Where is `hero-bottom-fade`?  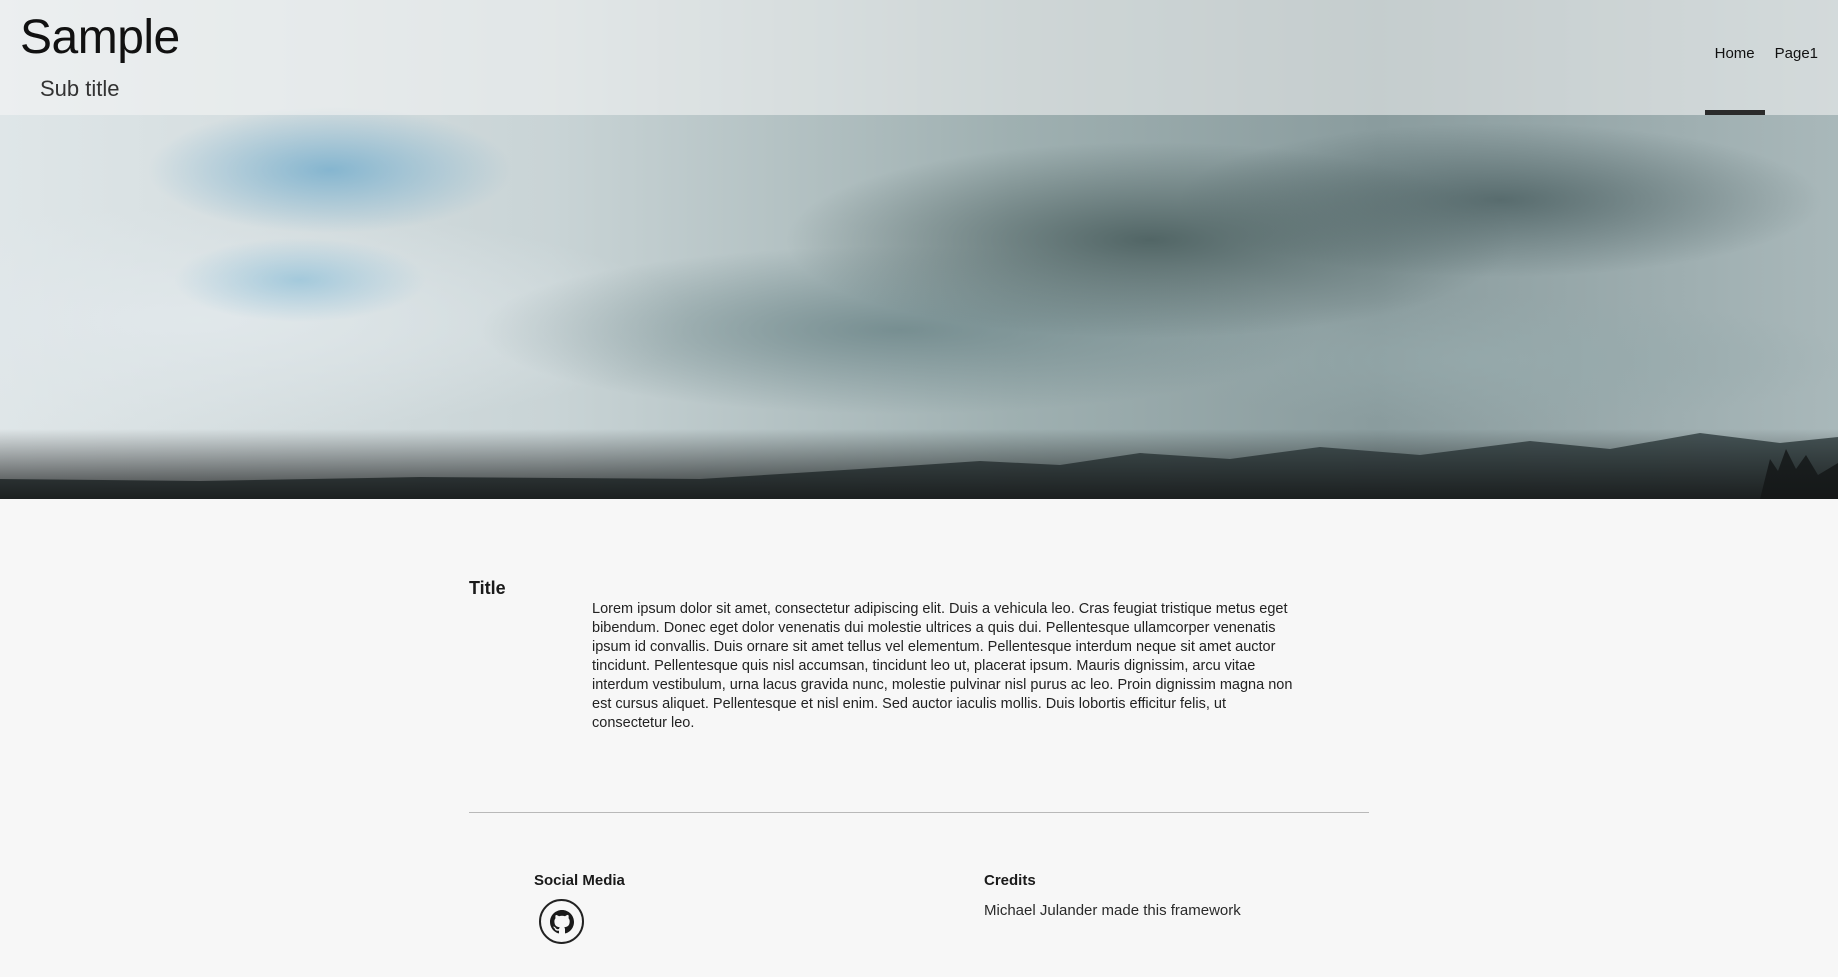
hero-bottom-fade is located at coordinates (919, 464).